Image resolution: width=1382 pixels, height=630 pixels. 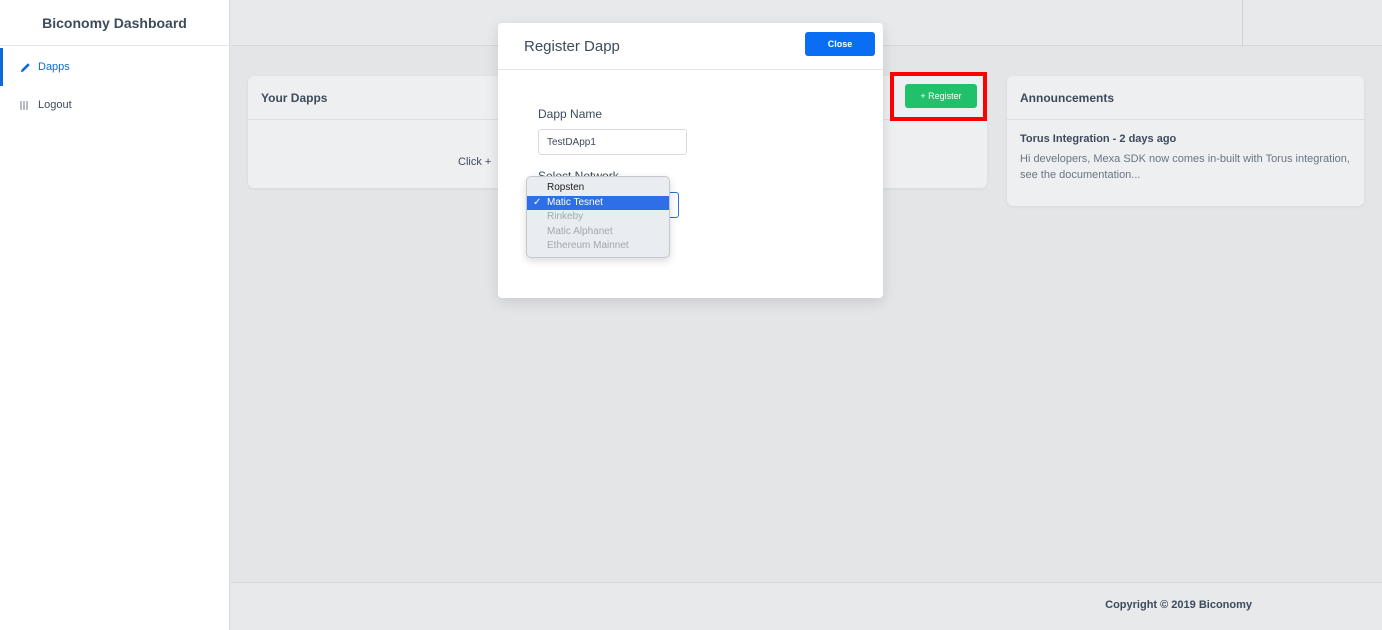 What do you see at coordinates (806, 606) in the screenshot?
I see `footer: Copyright © 2019 Biconomy` at bounding box center [806, 606].